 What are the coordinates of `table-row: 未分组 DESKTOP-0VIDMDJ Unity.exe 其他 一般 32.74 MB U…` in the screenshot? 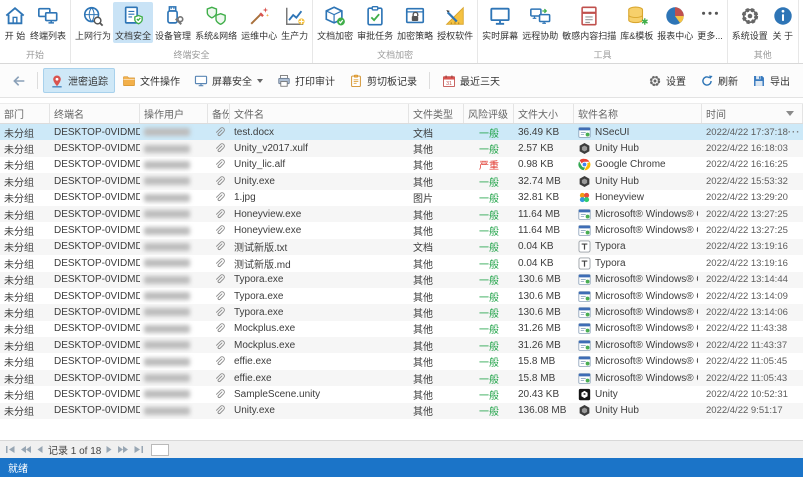 It's located at (401, 181).